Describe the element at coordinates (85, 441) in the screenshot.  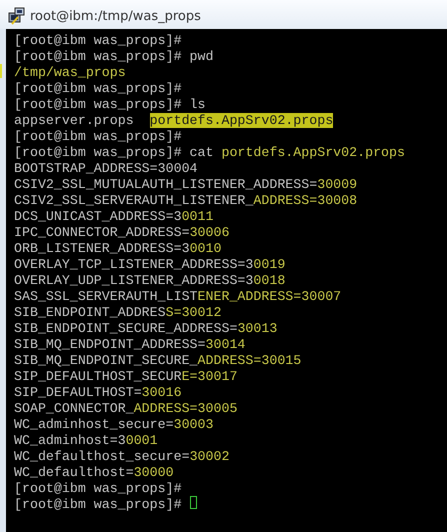
I see `terminal-line: WC_adminhost=30001` at that location.